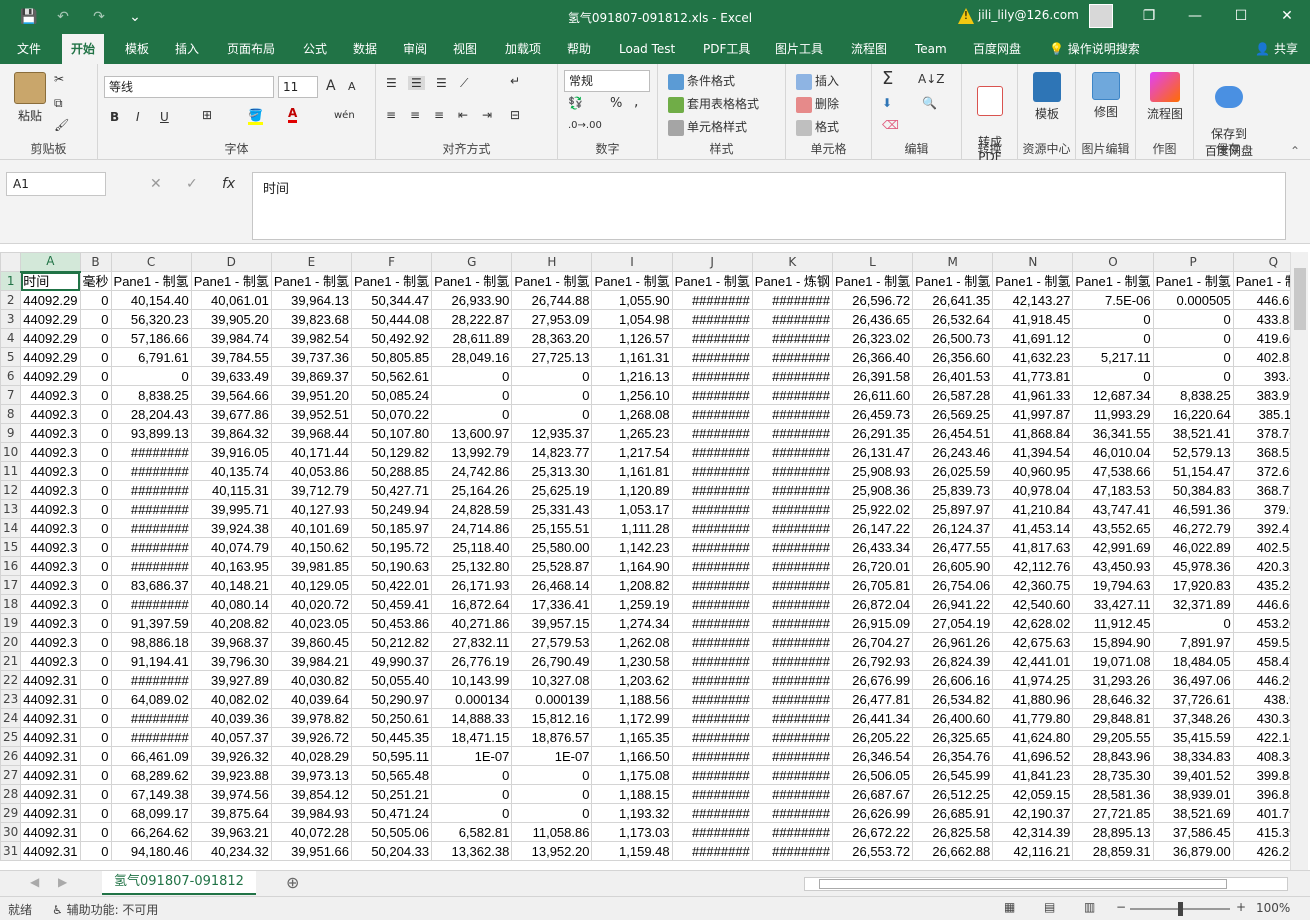 The width and height of the screenshot is (1310, 920). I want to click on cell: 1,164.90, so click(632, 566).